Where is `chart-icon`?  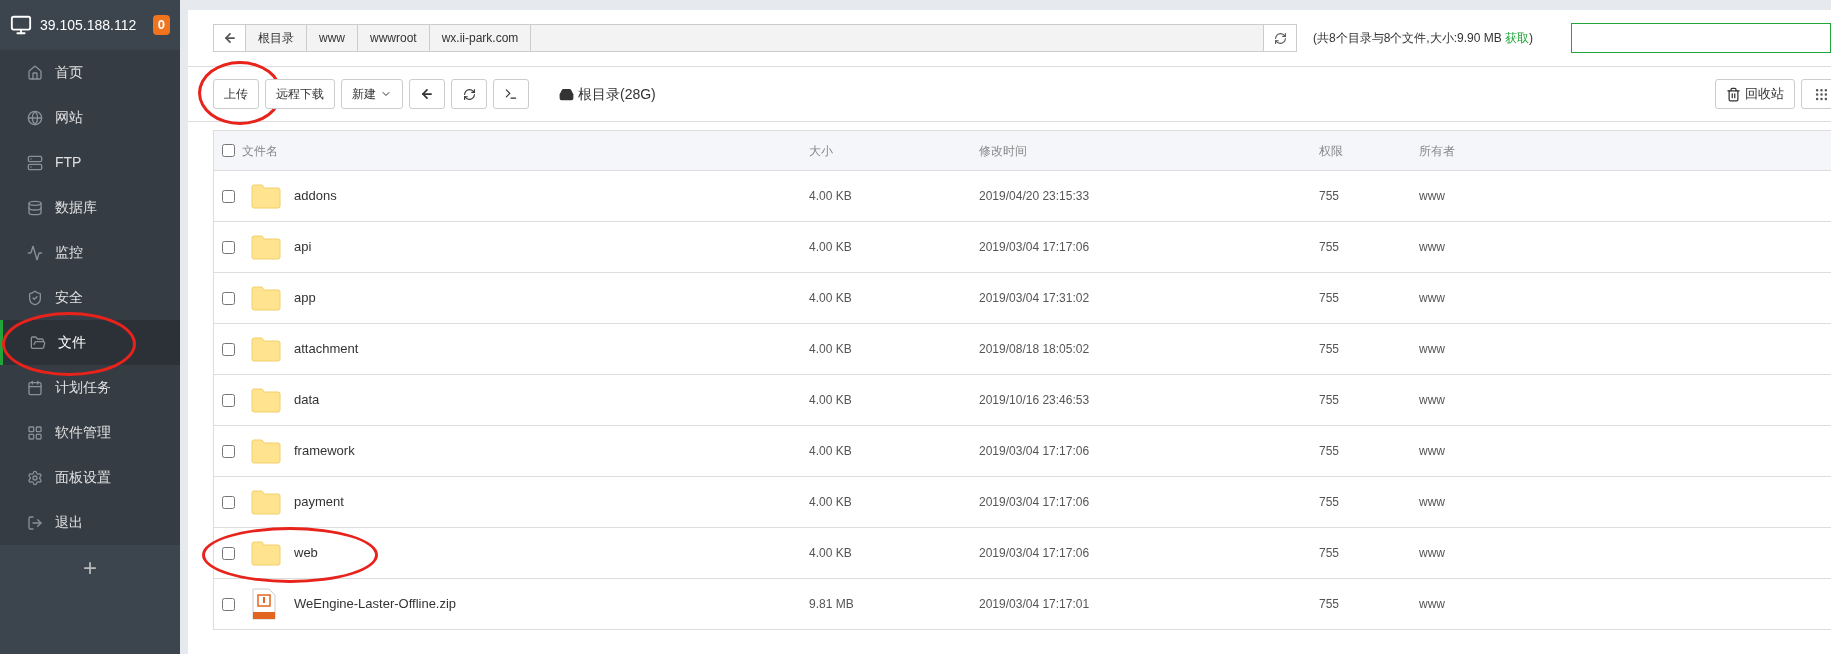
chart-icon is located at coordinates (35, 252).